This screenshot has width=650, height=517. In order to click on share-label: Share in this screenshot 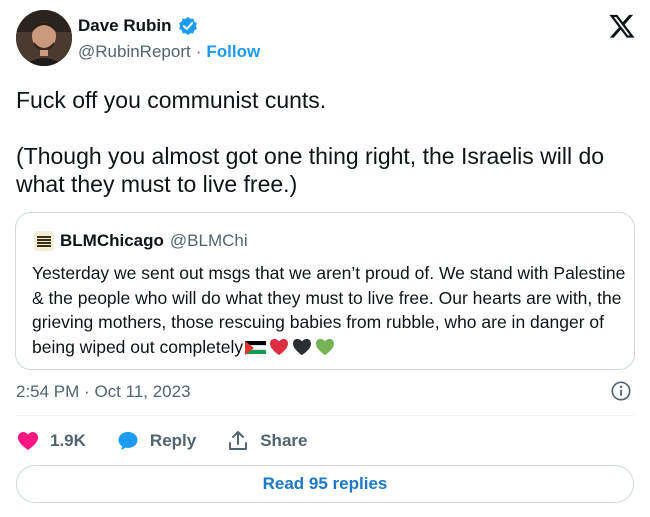, I will do `click(284, 440)`.